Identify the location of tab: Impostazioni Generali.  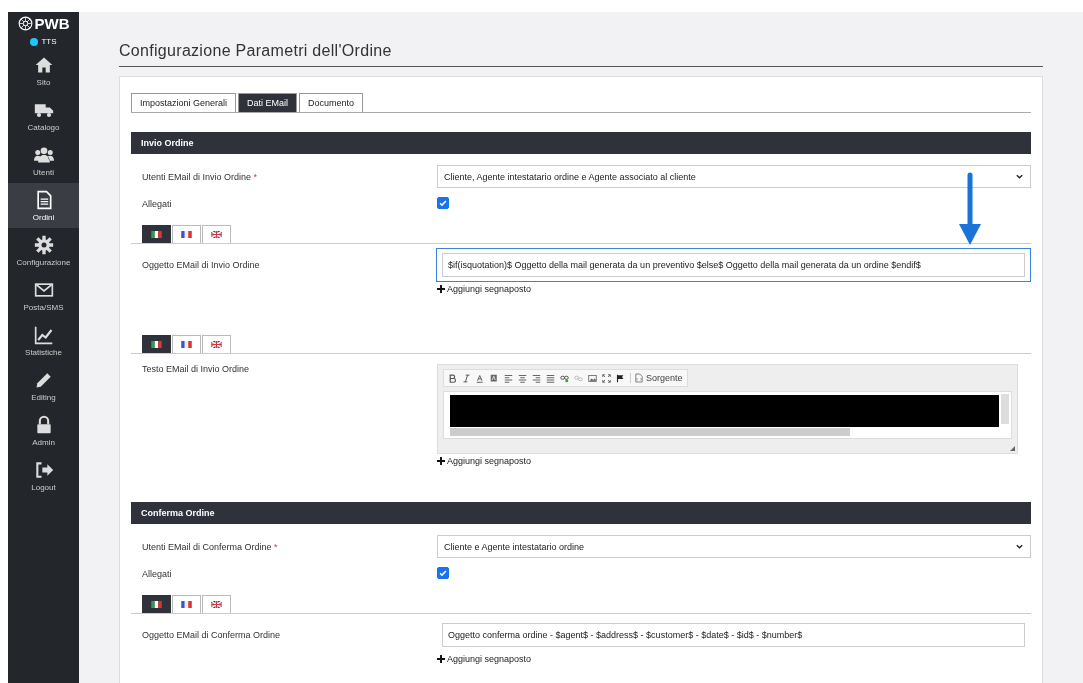
(184, 102).